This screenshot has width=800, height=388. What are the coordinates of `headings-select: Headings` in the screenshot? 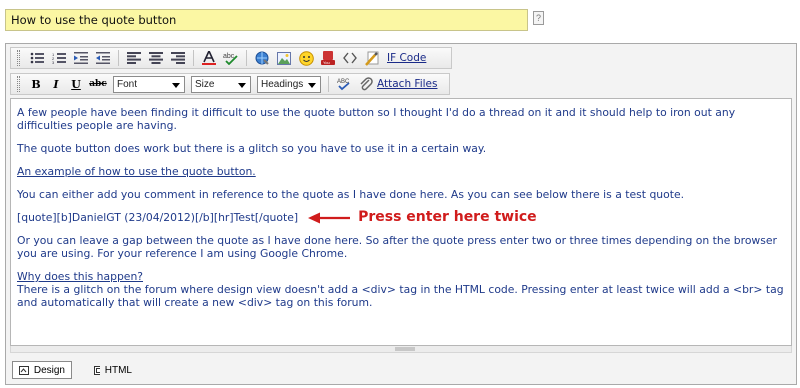 It's located at (289, 84).